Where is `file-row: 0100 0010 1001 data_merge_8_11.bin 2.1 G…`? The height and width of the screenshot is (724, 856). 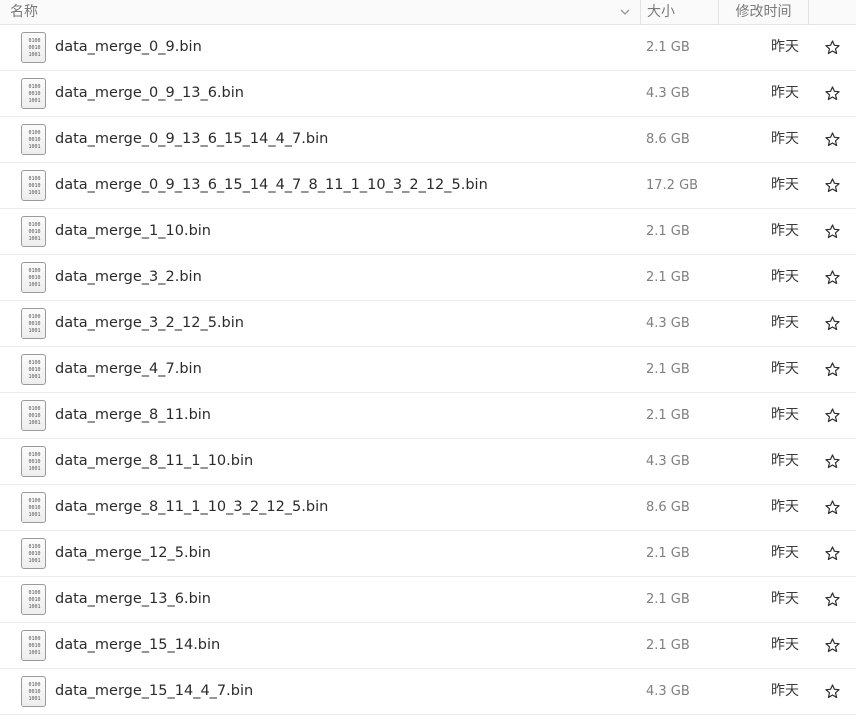
file-row: 0100 0010 1001 data_merge_8_11.bin 2.1 G… is located at coordinates (428, 416).